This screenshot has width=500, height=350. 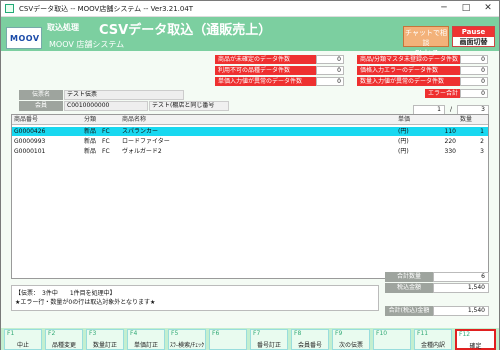 I want to click on table-row: G0000426 新品 FC スパランカー (円) 110 1, so click(x=250, y=131).